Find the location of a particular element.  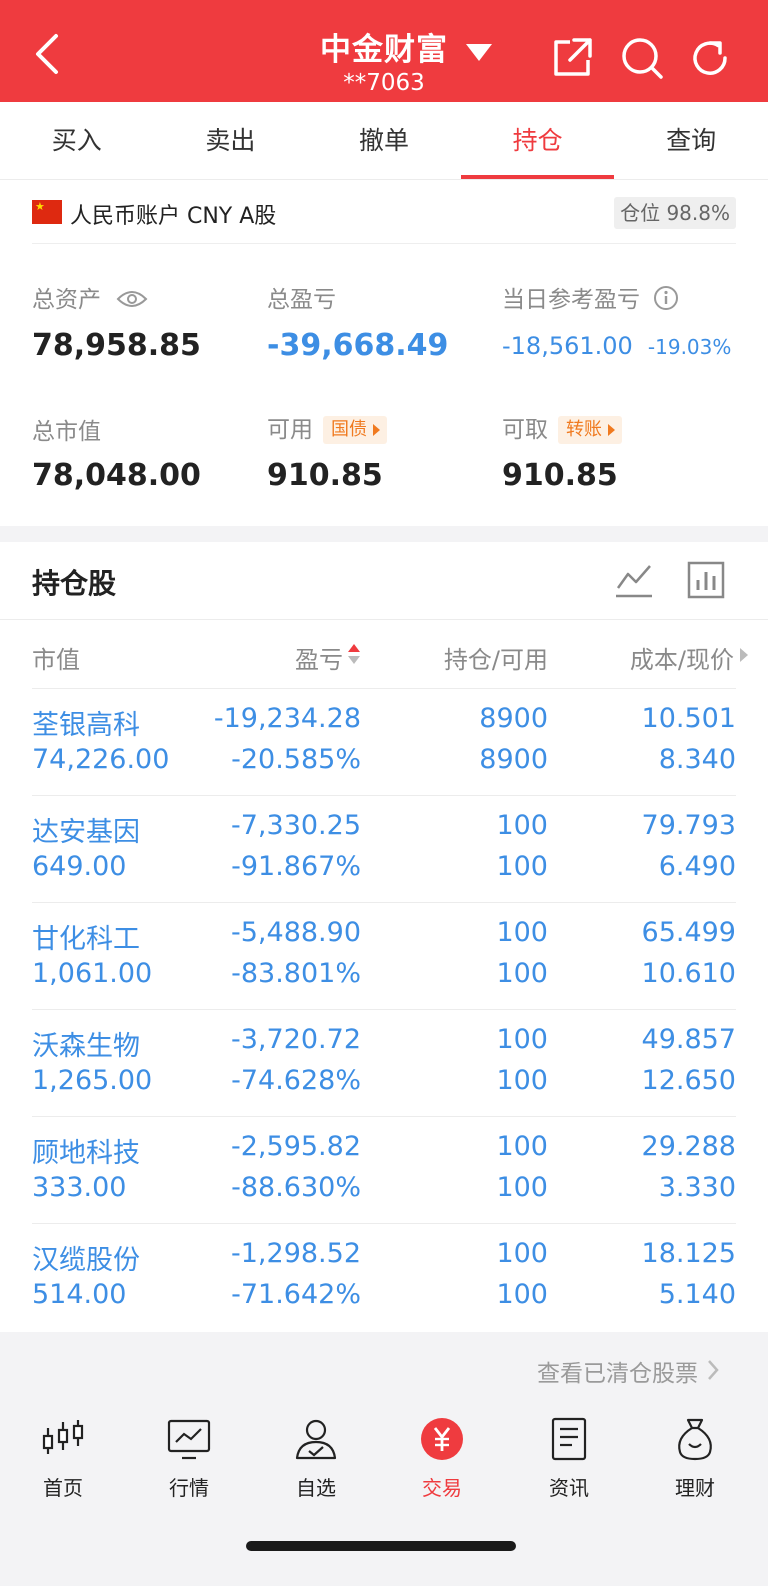

refresh-icon is located at coordinates (710, 58).